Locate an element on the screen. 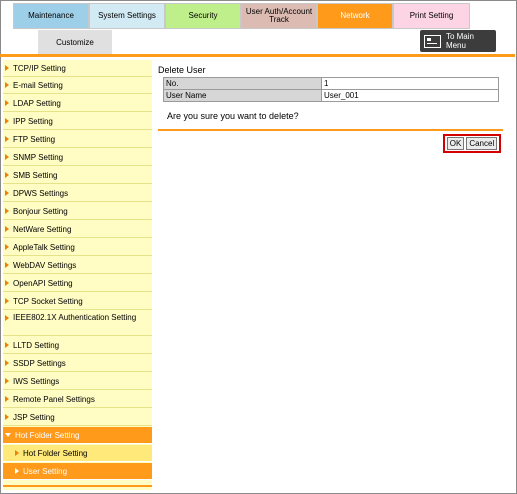  sidebar-subitem-user-setting: User Setting is located at coordinates (77, 471).